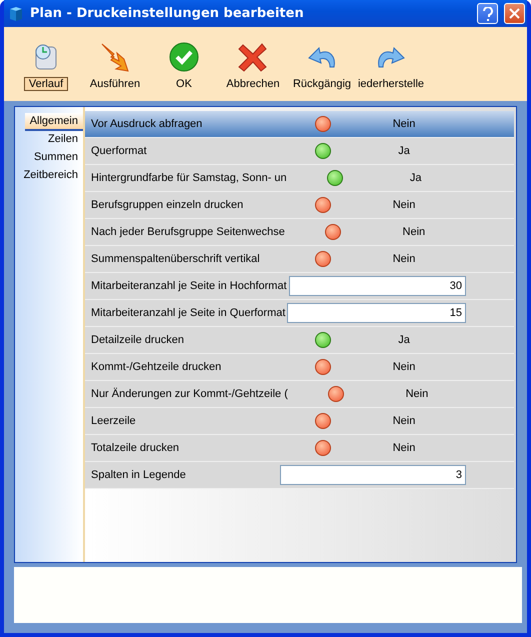 This screenshot has height=637, width=531. I want to click on property-row: Summenspaltenüberschrift vertikal Nein, so click(299, 259).